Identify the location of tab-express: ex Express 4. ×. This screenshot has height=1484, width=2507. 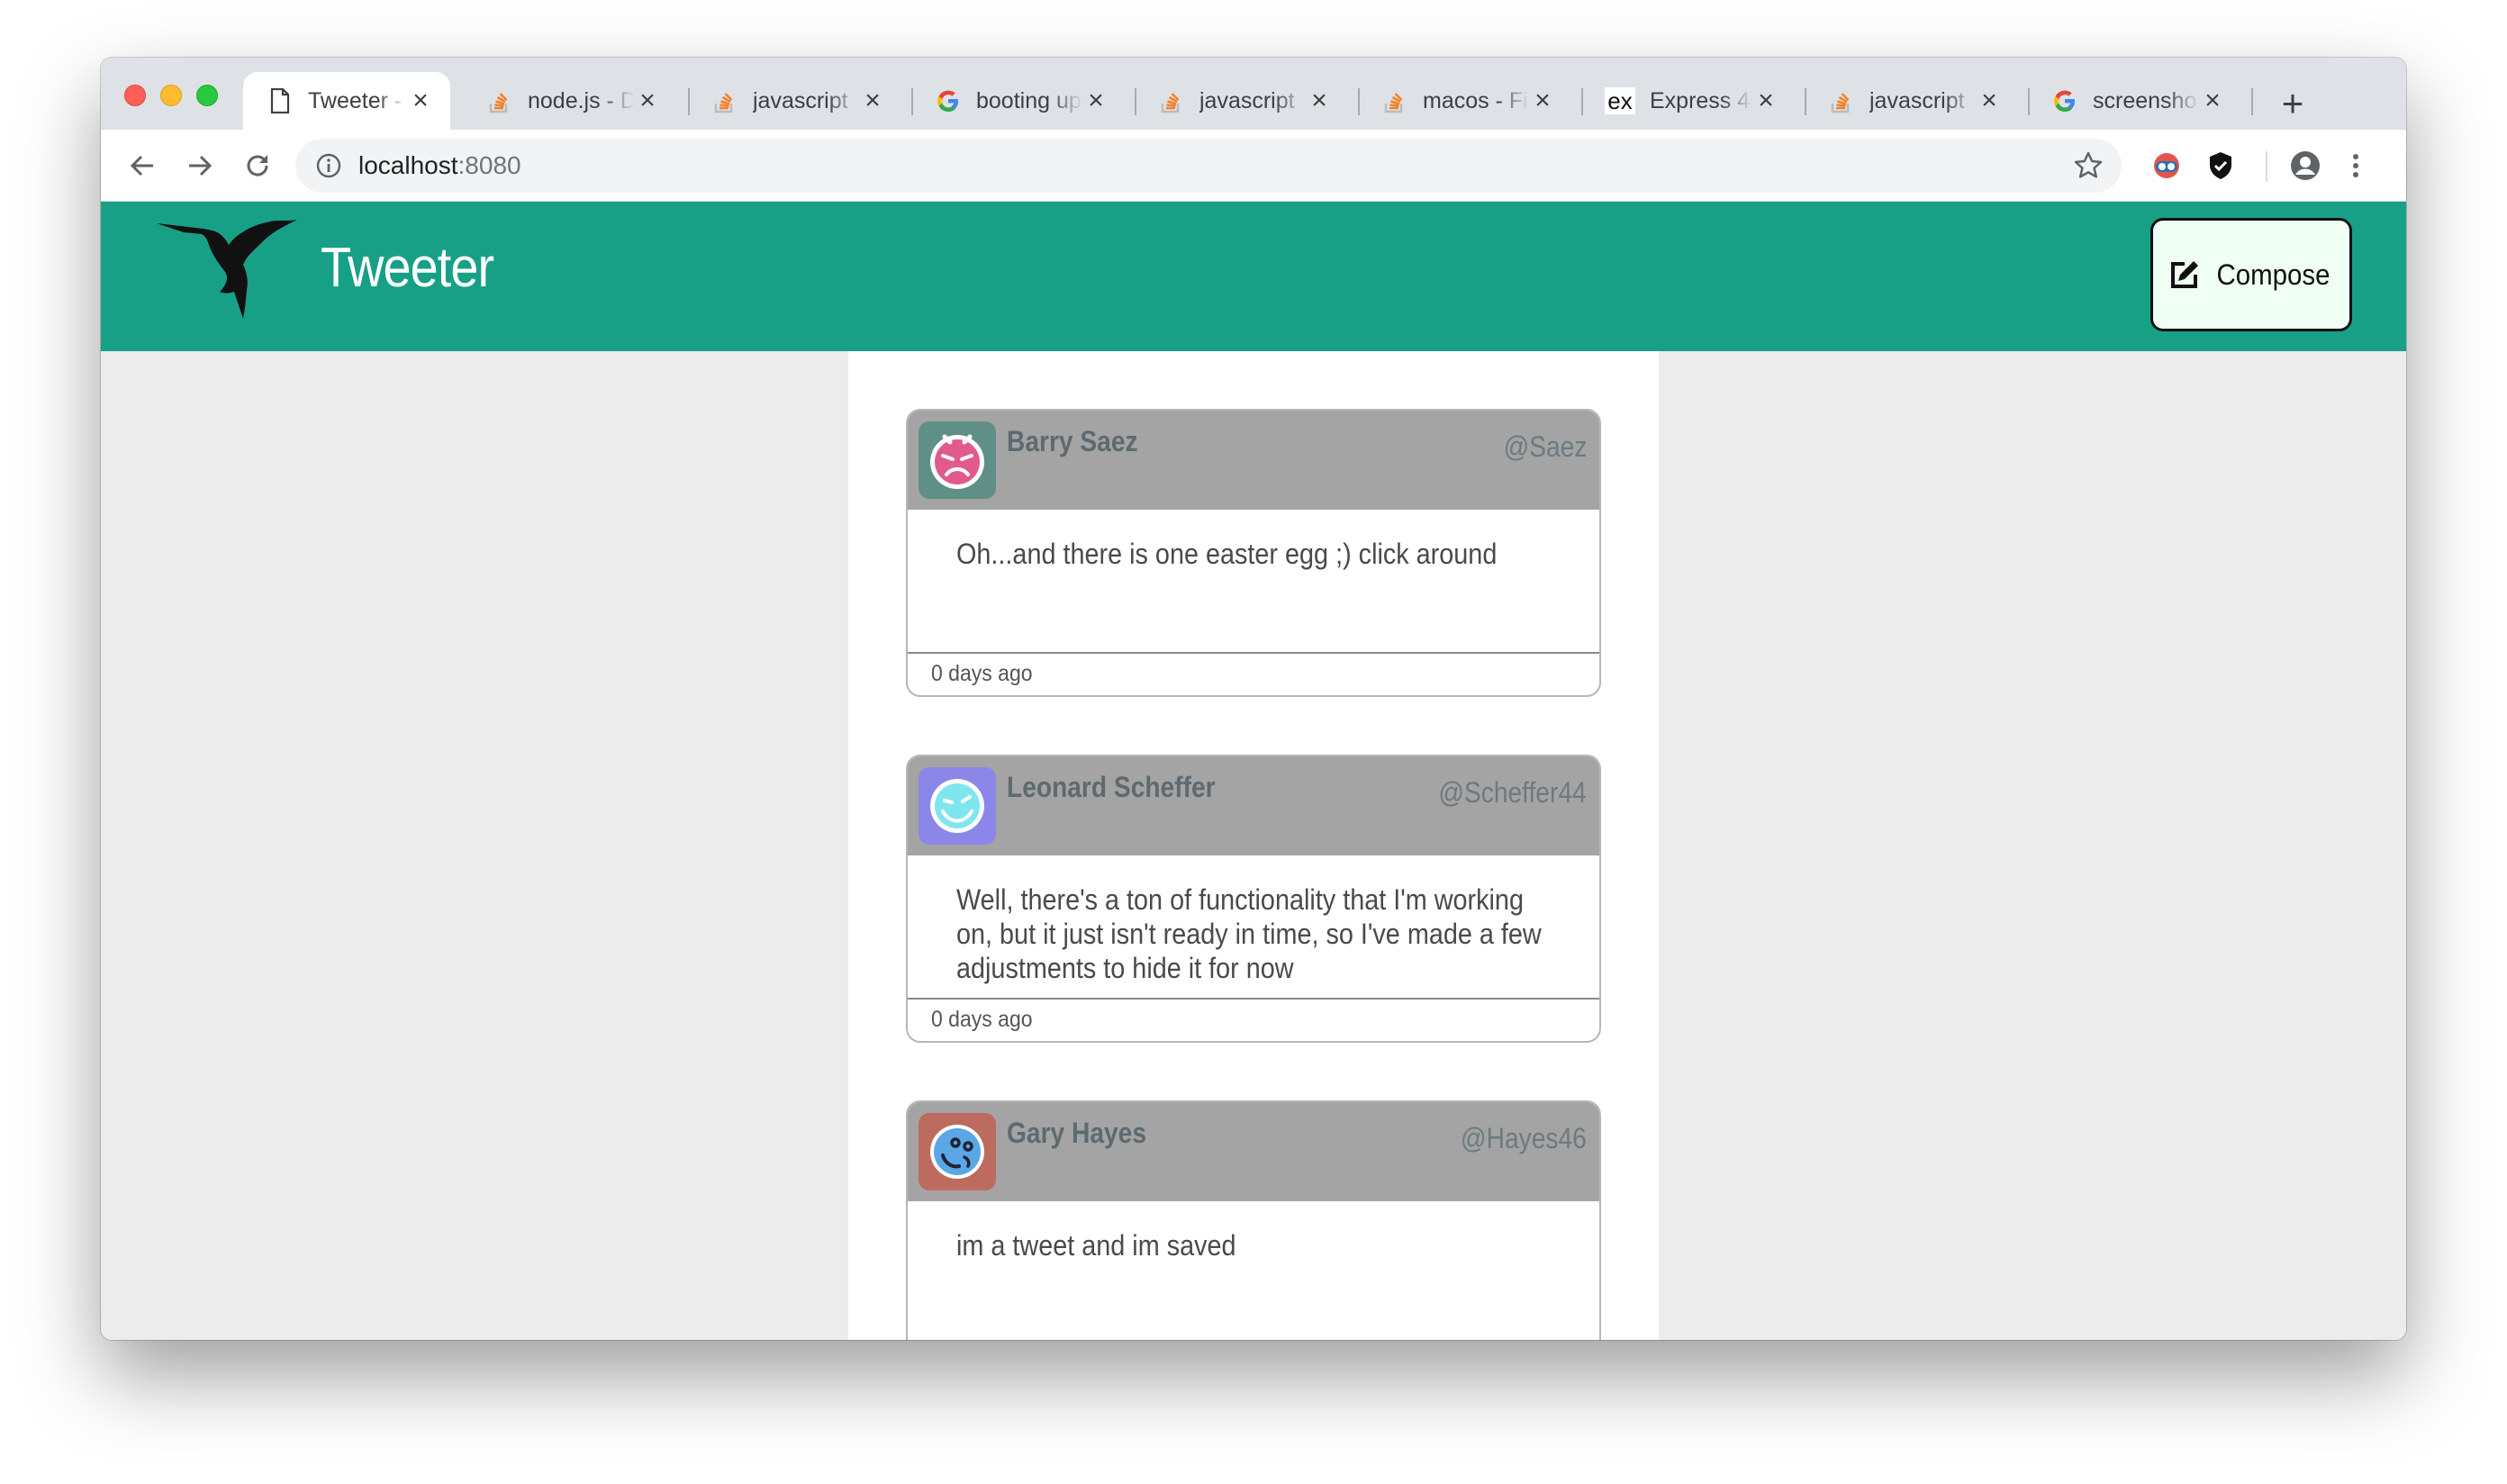
(1688, 101).